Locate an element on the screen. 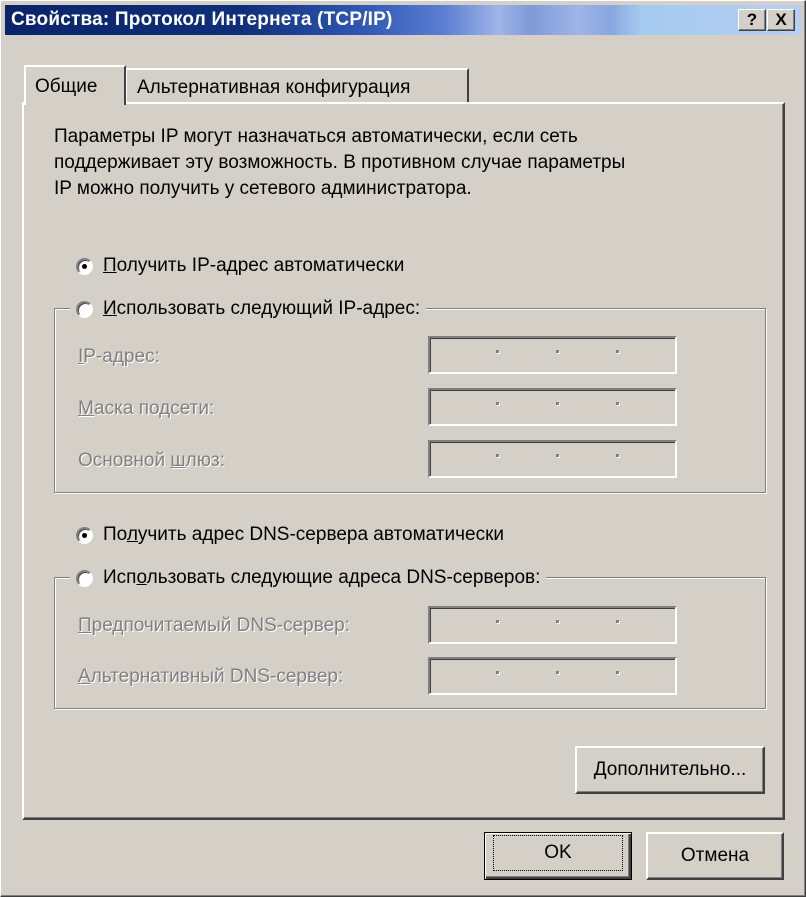  preferred-dns-input is located at coordinates (552, 625).